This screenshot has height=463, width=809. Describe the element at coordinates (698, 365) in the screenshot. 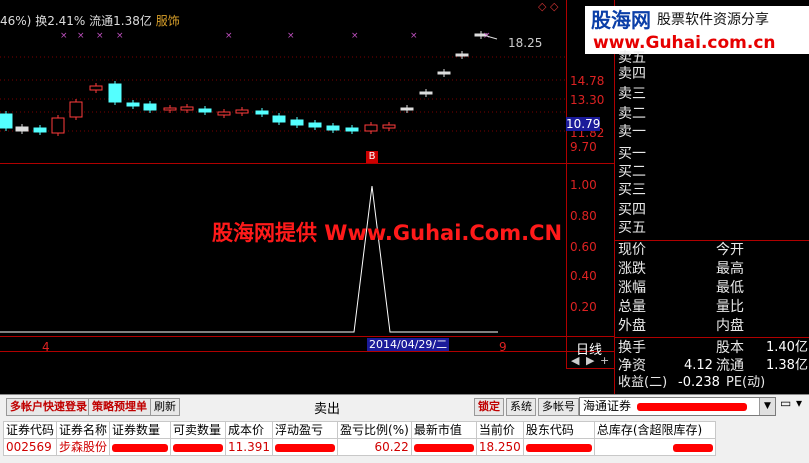

I see `net-assets-value: 4.12` at that location.